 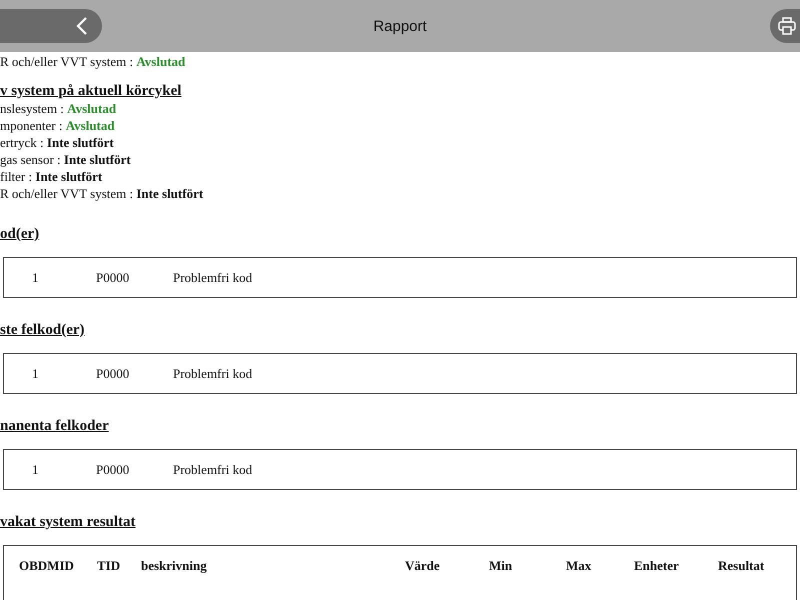 What do you see at coordinates (82, 26) in the screenshot?
I see `back-icon` at bounding box center [82, 26].